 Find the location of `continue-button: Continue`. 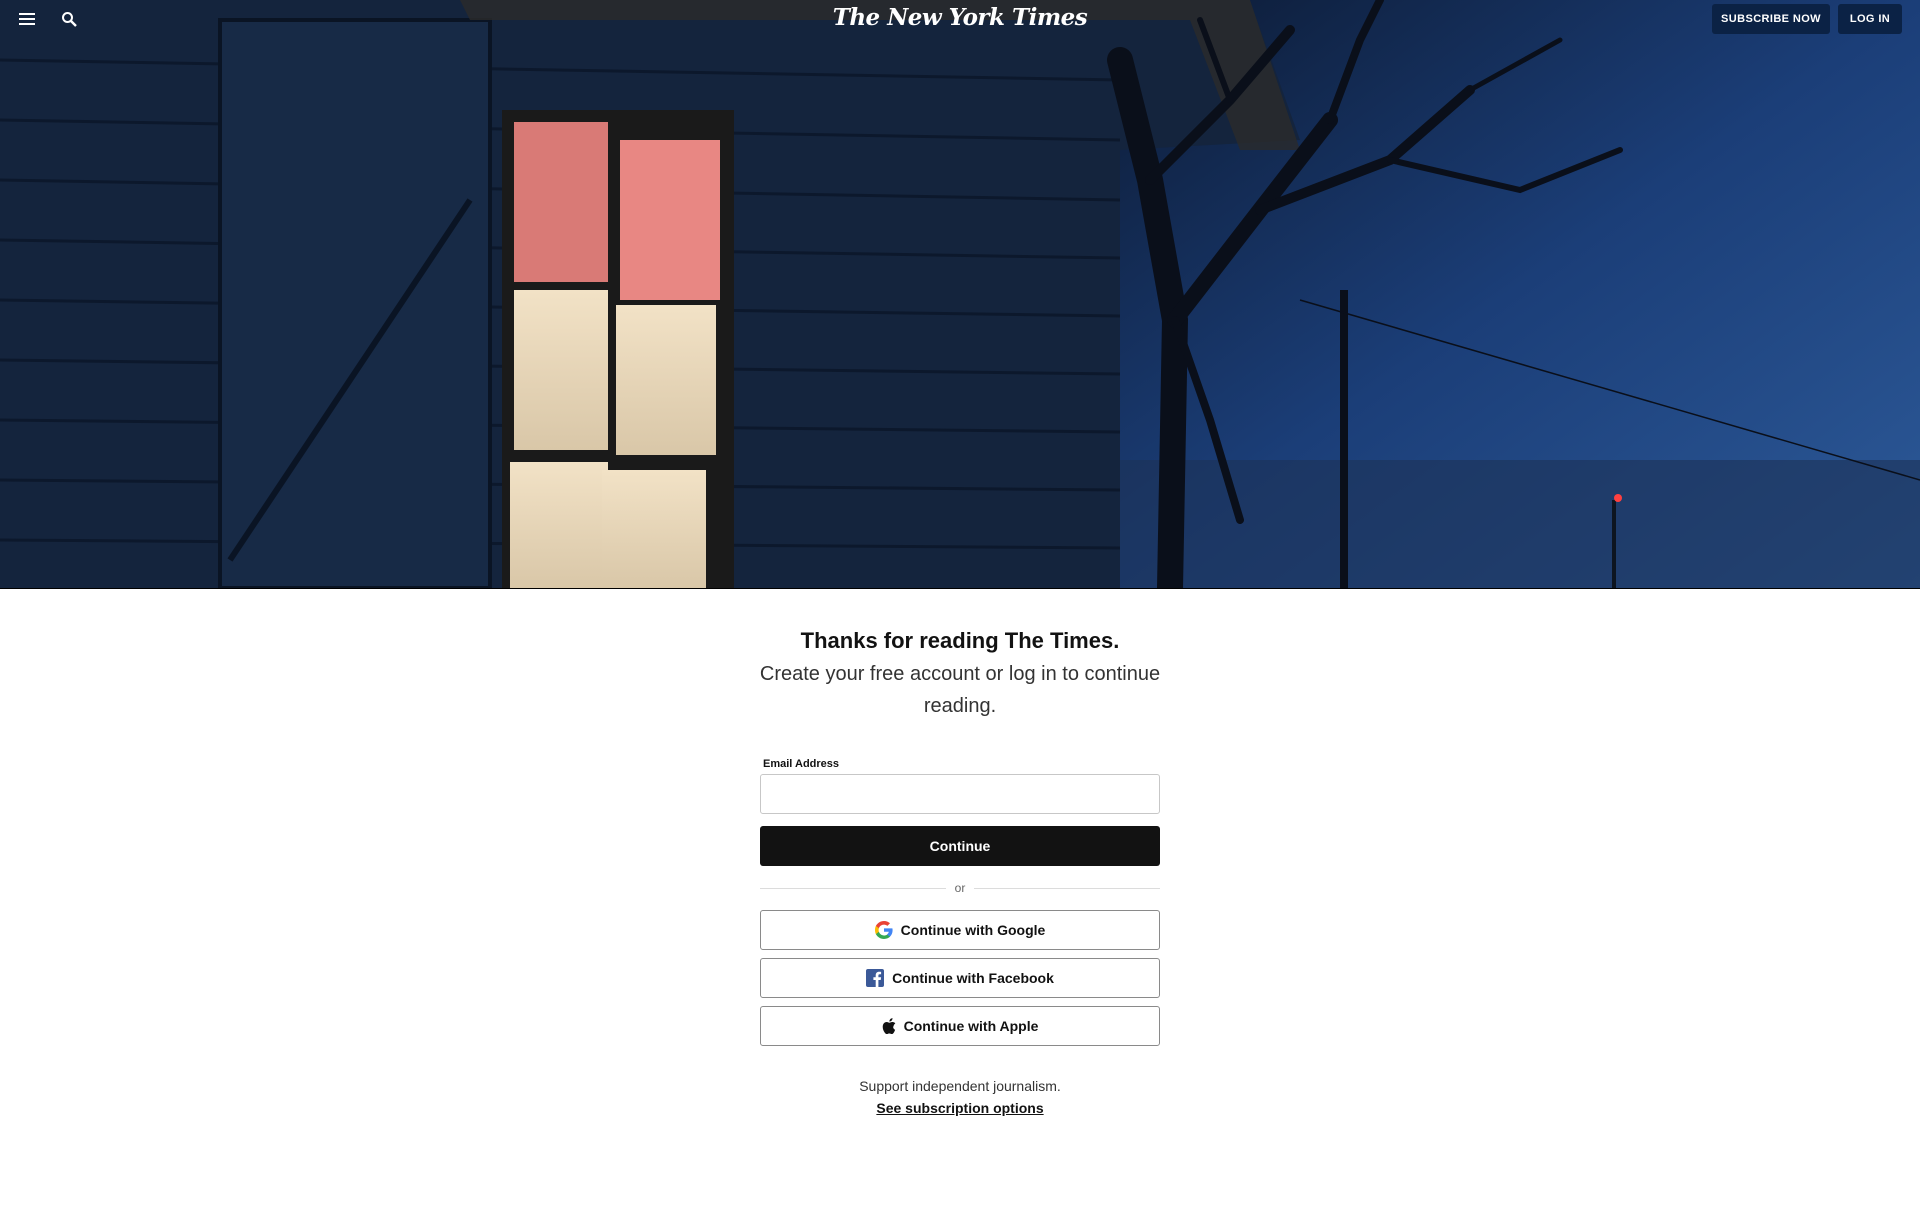

continue-button: Continue is located at coordinates (960, 846).